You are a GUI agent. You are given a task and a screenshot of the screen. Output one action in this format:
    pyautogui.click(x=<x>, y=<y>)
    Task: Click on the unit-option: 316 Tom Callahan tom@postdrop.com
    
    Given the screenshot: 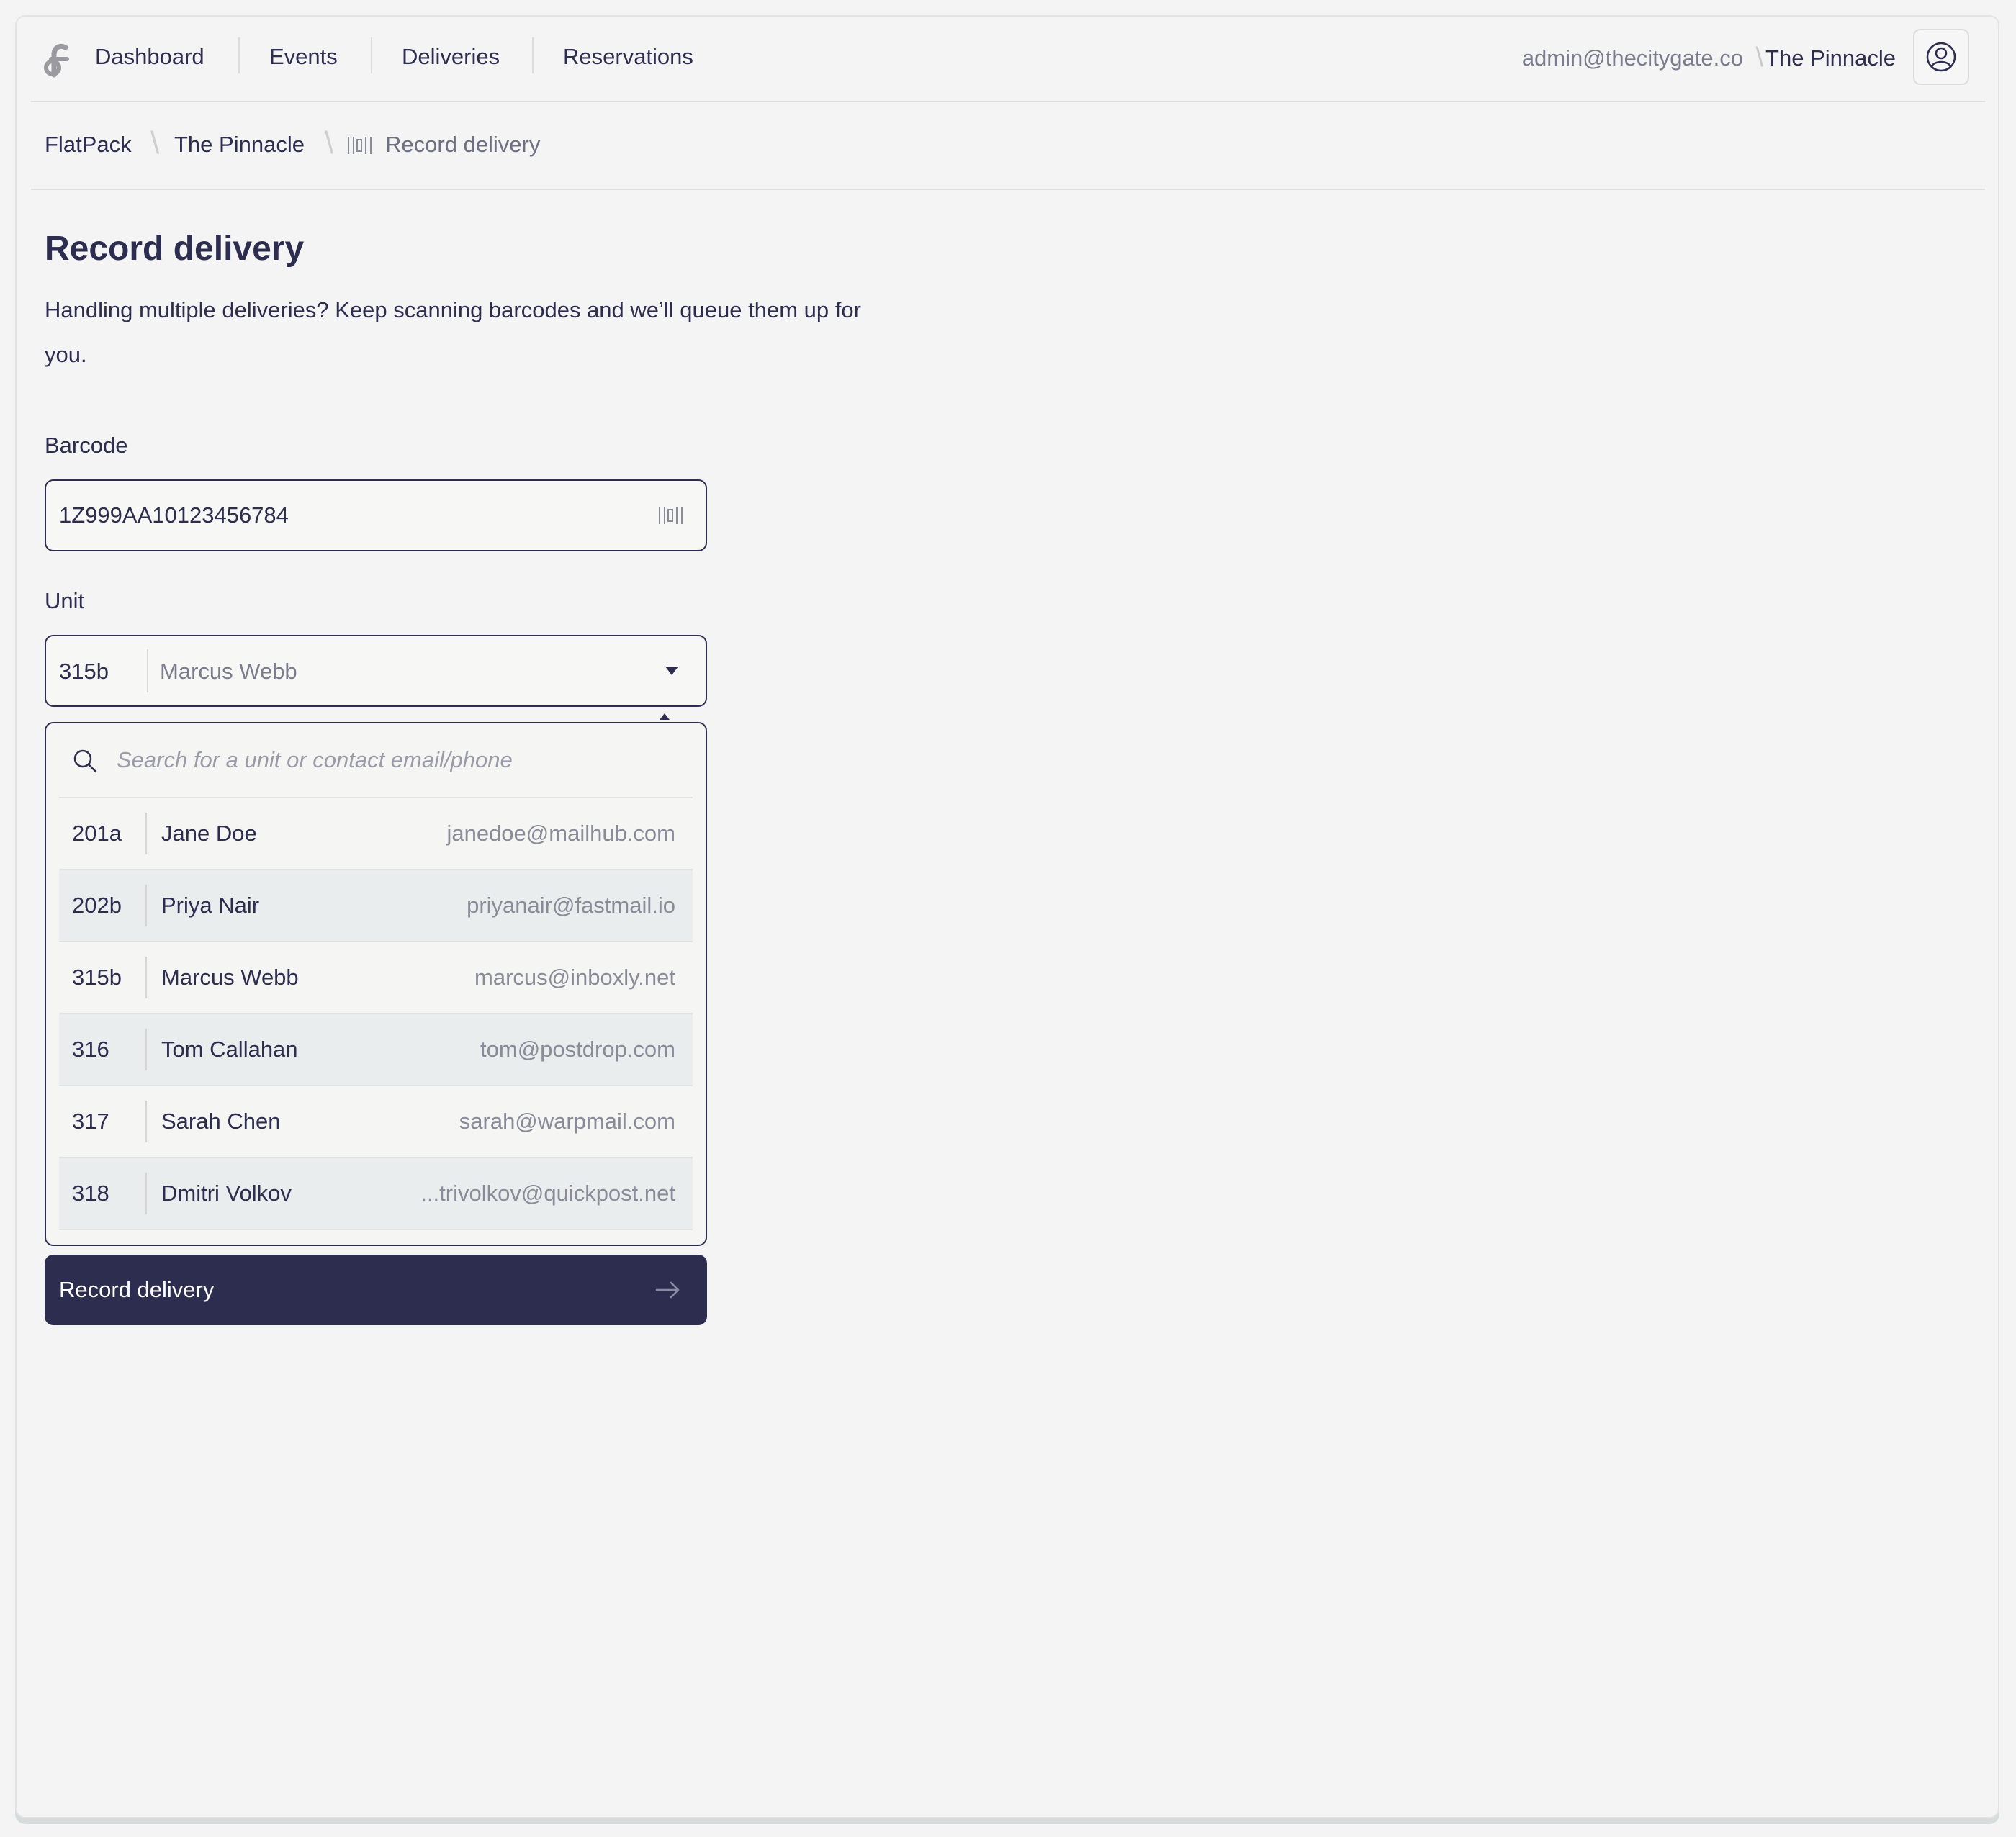 What is the action you would take?
    pyautogui.click(x=376, y=1050)
    